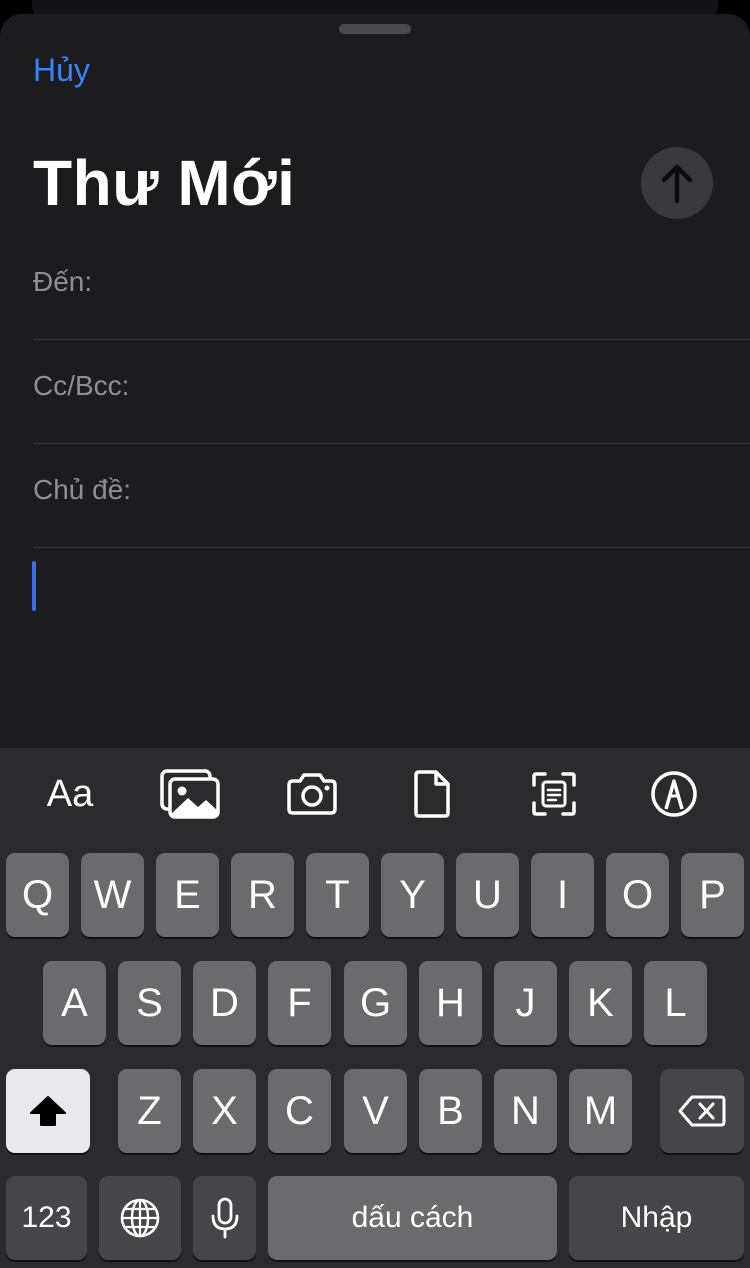 The width and height of the screenshot is (750, 1268). I want to click on key-u: U, so click(487, 895).